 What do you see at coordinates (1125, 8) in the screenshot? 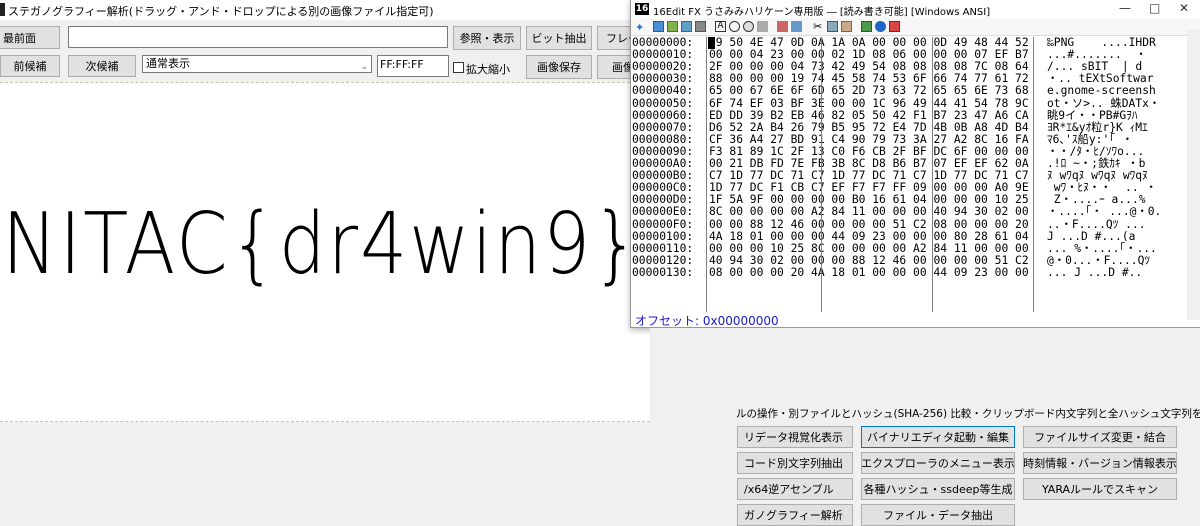
I see `minimize-icon: —` at bounding box center [1125, 8].